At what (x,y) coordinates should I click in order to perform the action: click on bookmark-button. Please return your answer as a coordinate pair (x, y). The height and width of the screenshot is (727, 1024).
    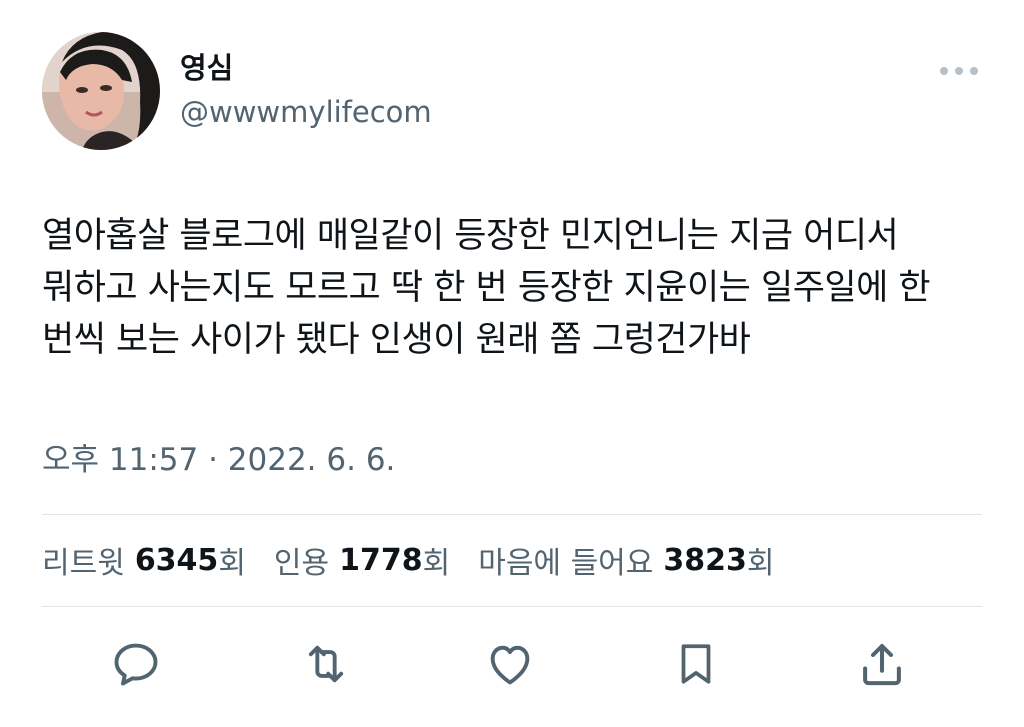
    Looking at the image, I should click on (696, 664).